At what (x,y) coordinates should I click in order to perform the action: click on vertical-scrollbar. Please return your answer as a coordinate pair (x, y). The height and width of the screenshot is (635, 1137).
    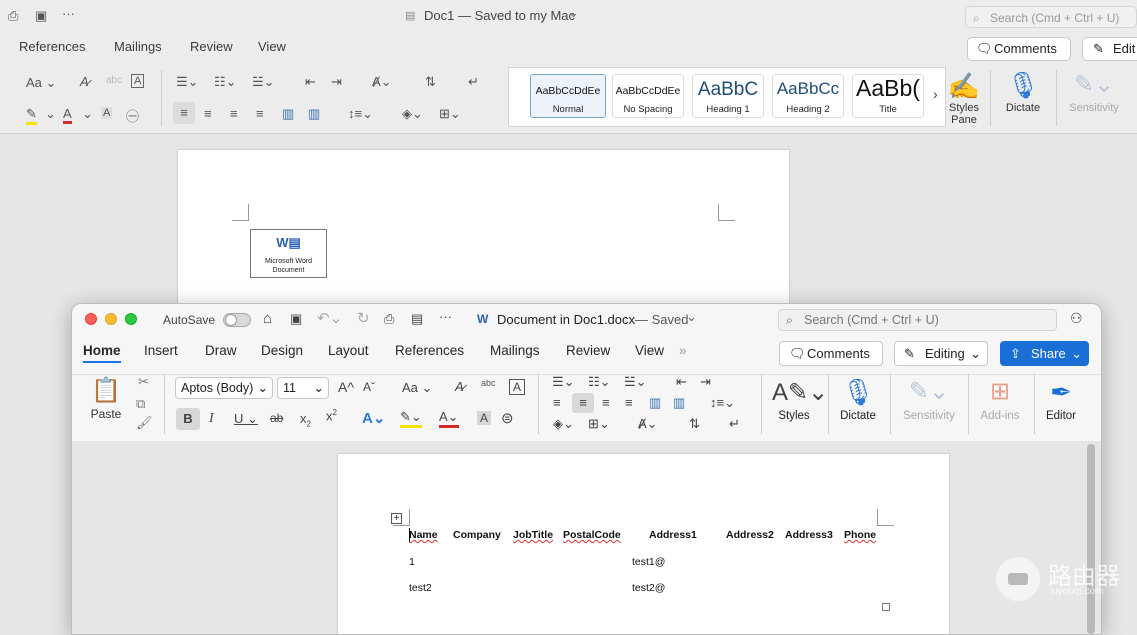
    Looking at the image, I should click on (1091, 539).